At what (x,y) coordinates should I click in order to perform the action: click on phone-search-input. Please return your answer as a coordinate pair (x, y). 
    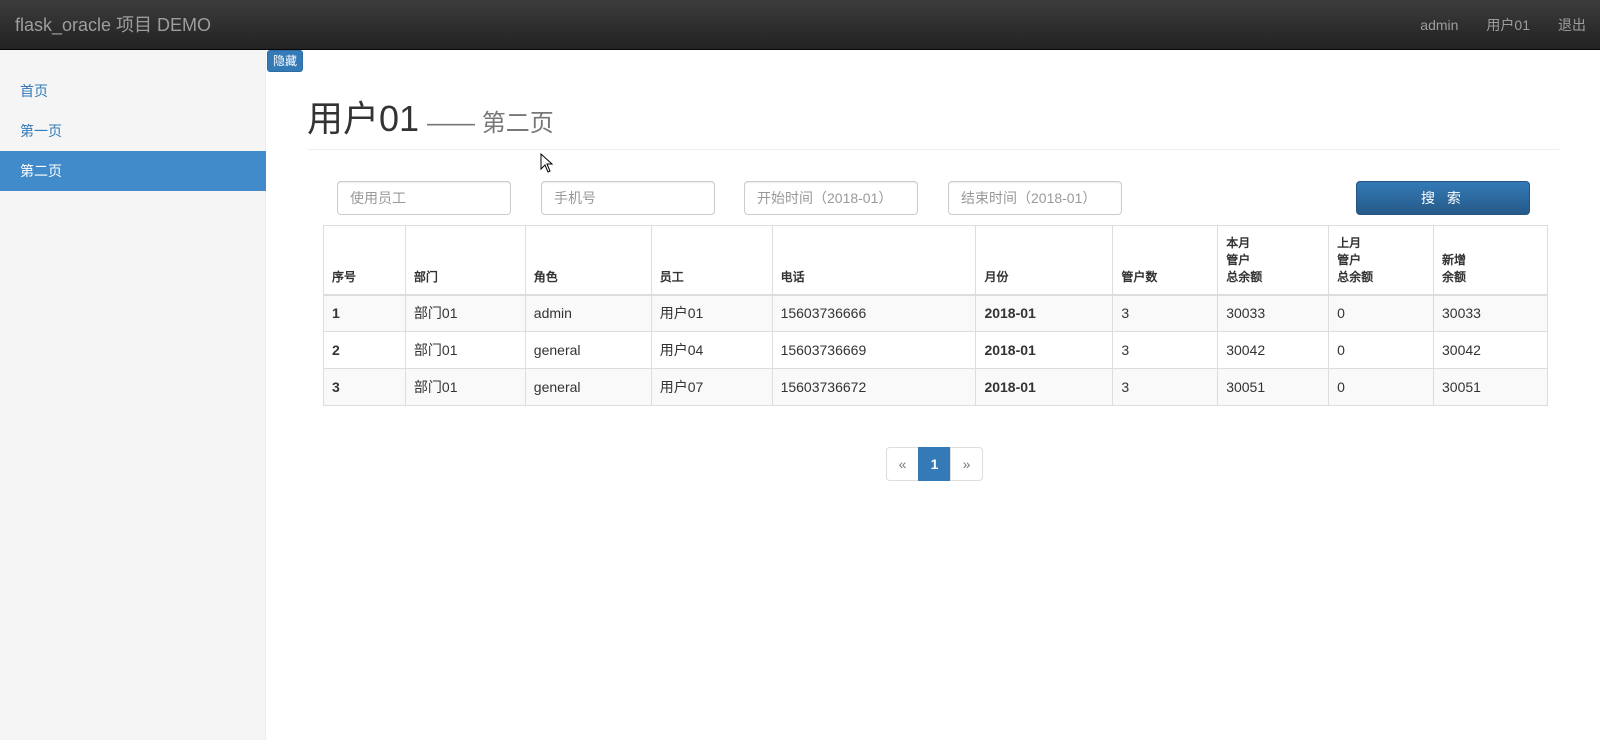
    Looking at the image, I should click on (628, 198).